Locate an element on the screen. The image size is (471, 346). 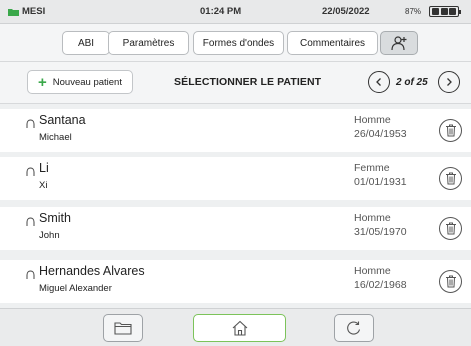
tab-commentaires: Commentaires is located at coordinates (332, 43).